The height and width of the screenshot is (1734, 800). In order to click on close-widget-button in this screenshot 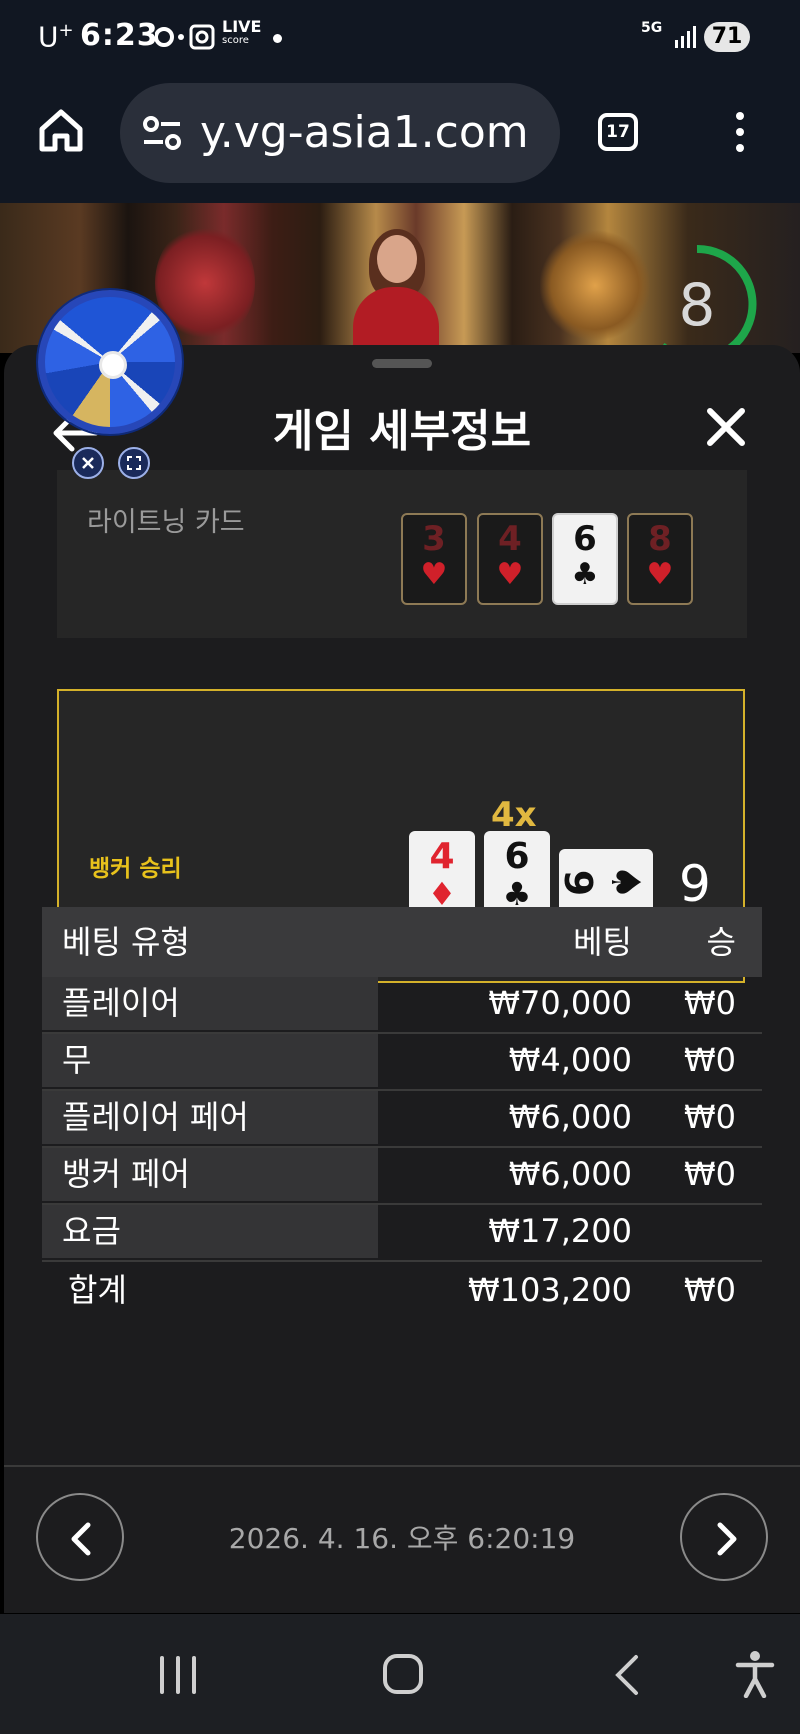, I will do `click(88, 463)`.